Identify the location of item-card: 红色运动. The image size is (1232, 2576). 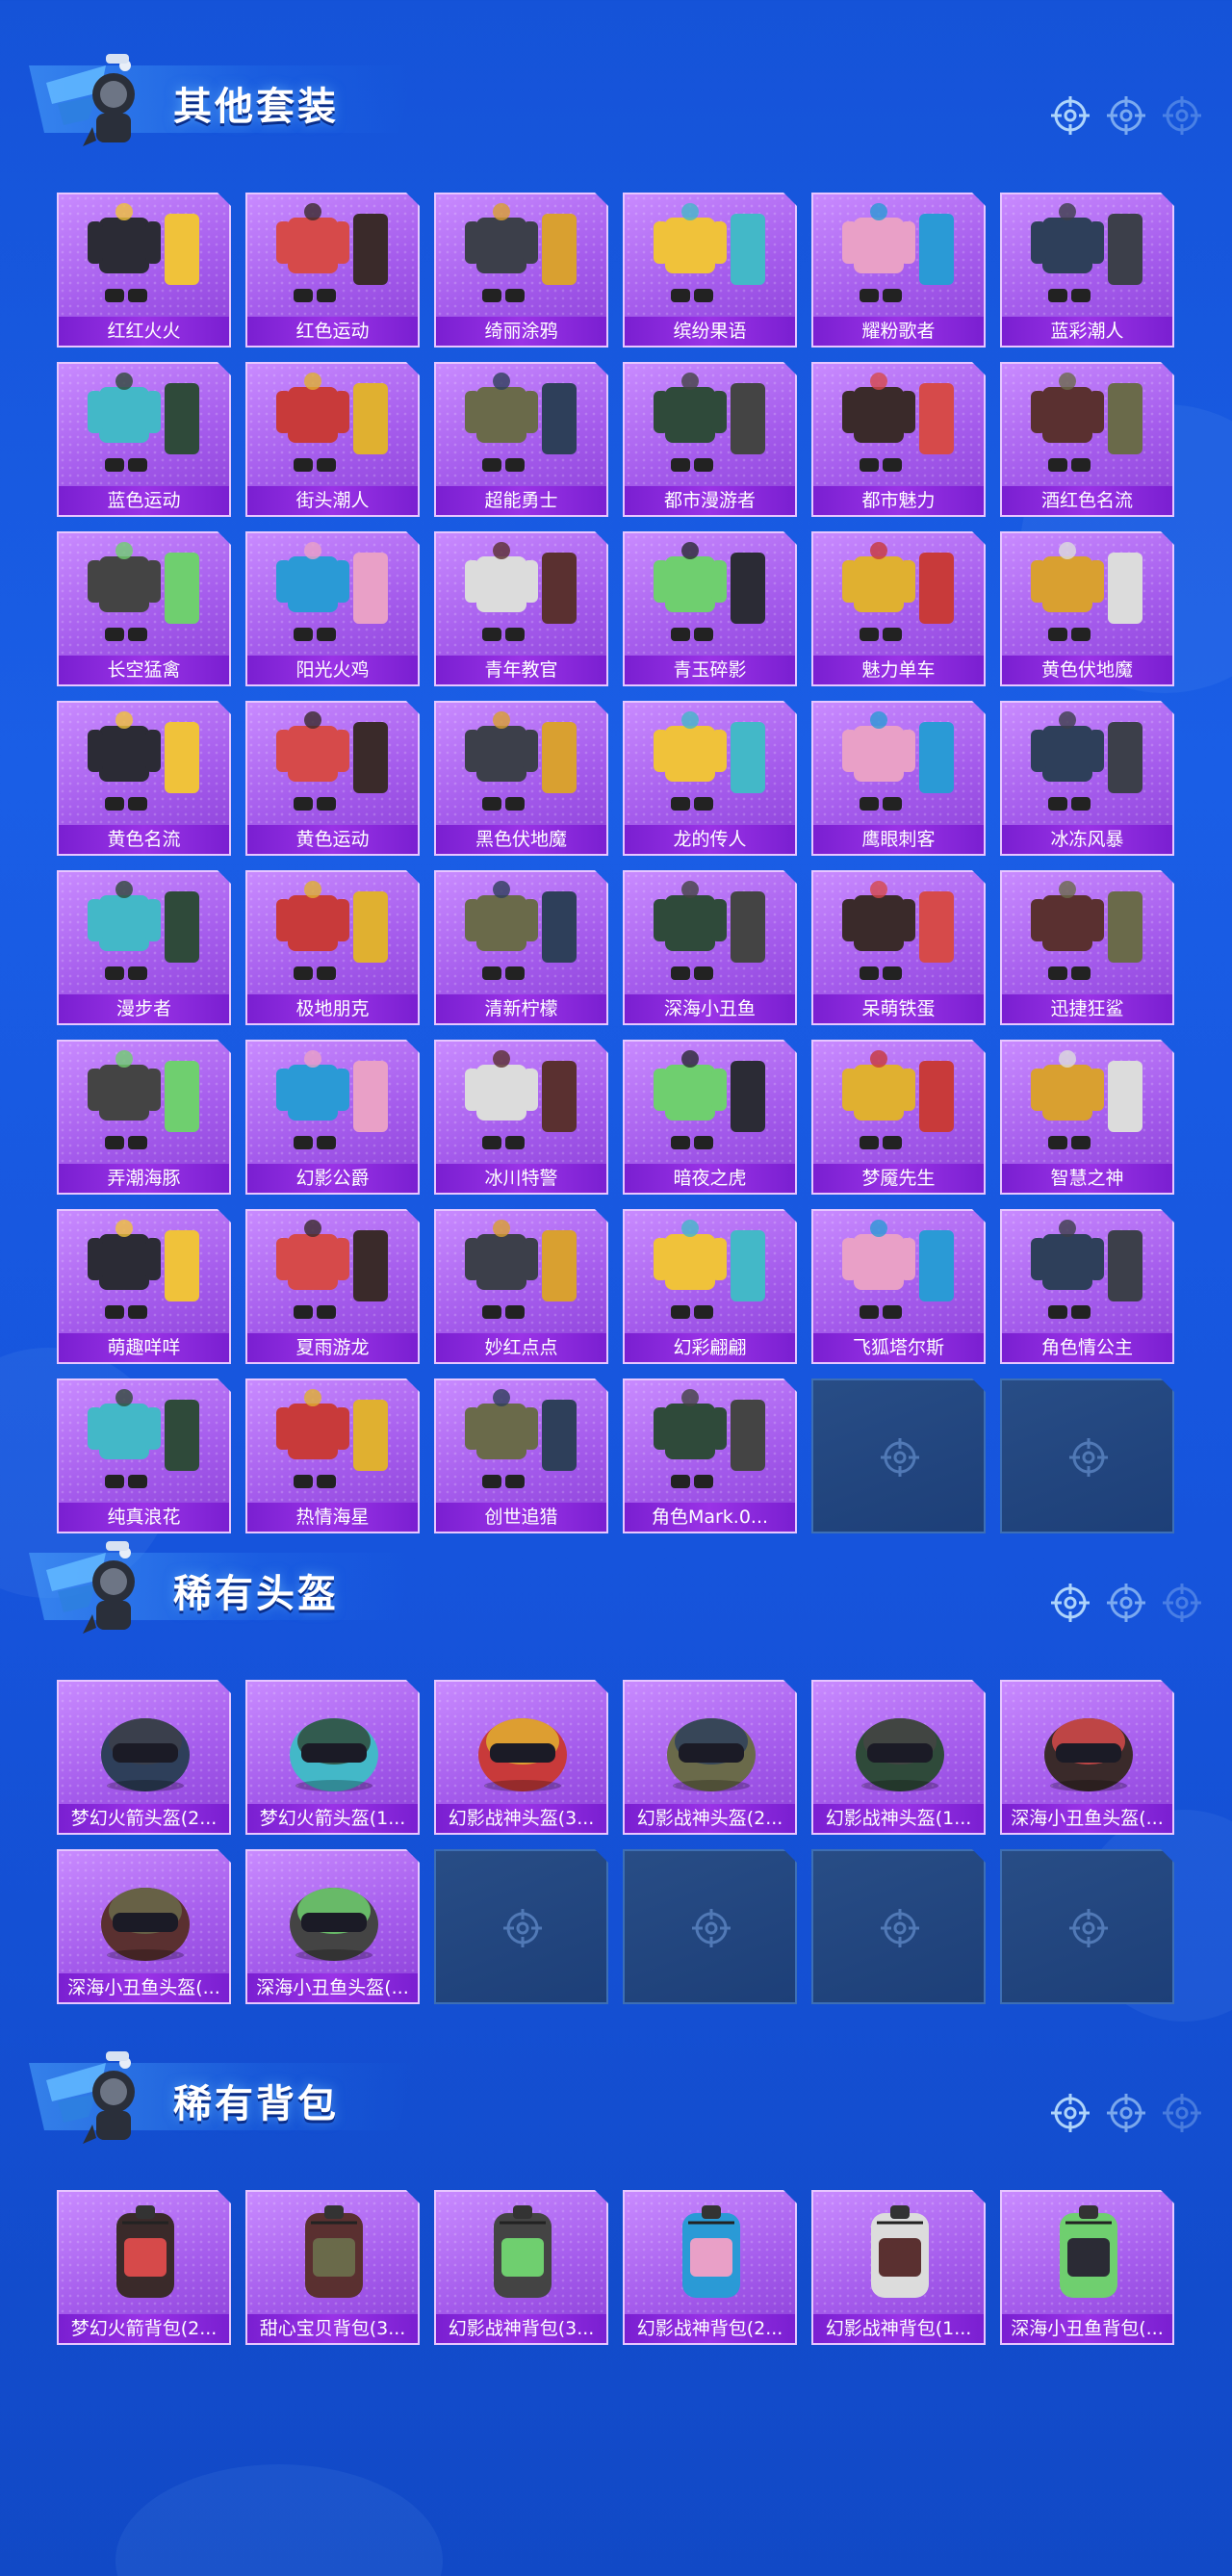
(332, 271).